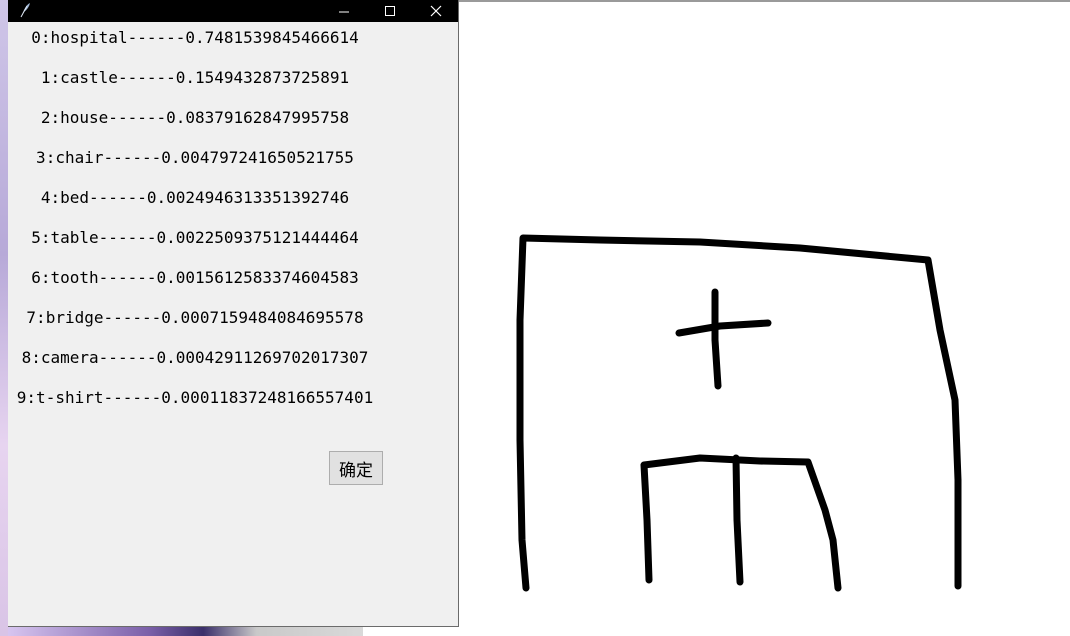 The width and height of the screenshot is (1070, 636). Describe the element at coordinates (195, 77) in the screenshot. I see `prediction-label: 1:castle------0.1549432873725891` at that location.